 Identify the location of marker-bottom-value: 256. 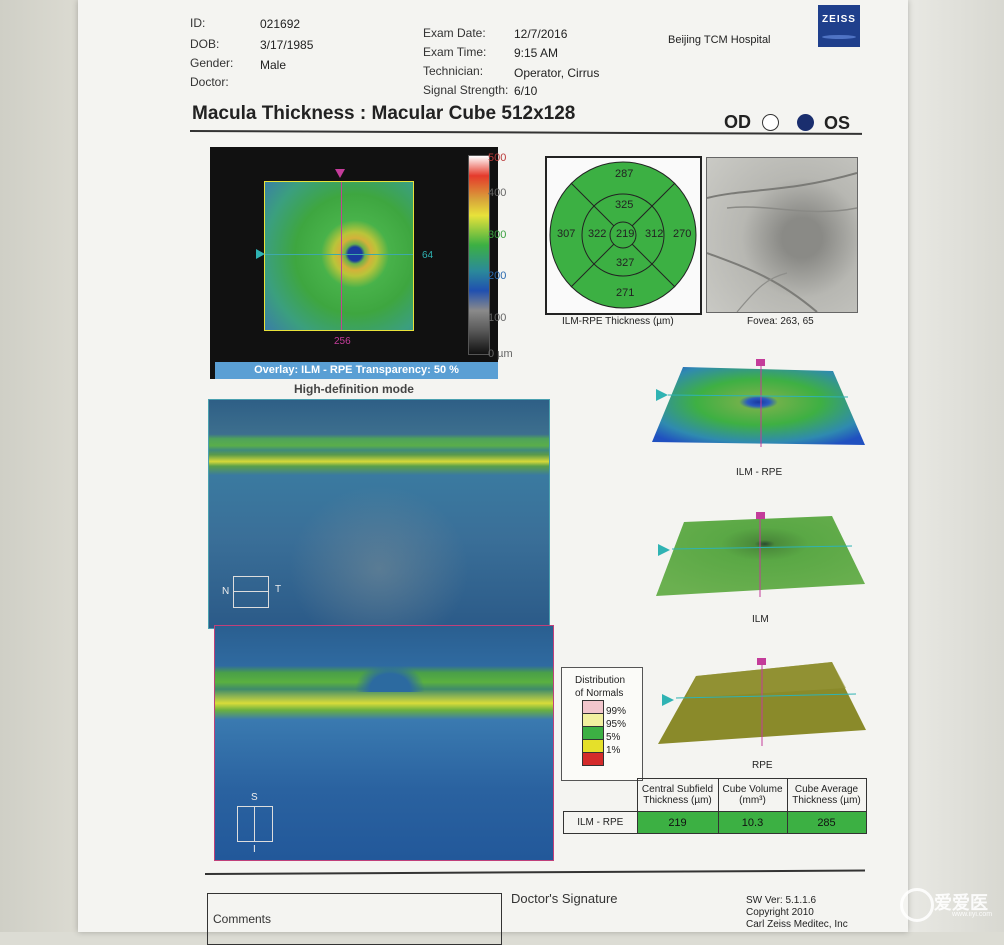
(342, 341).